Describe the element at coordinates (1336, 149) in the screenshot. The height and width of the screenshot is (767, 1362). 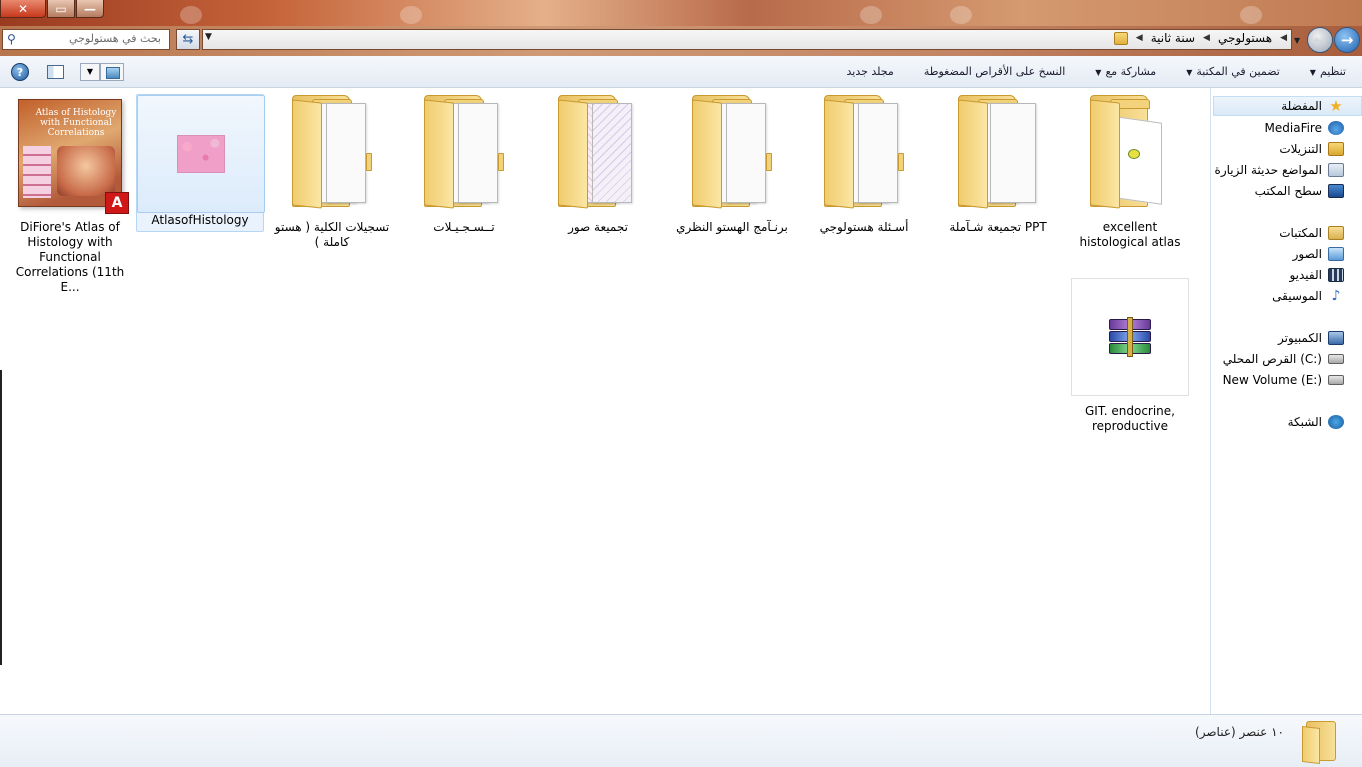
I see `downloads-icon` at that location.